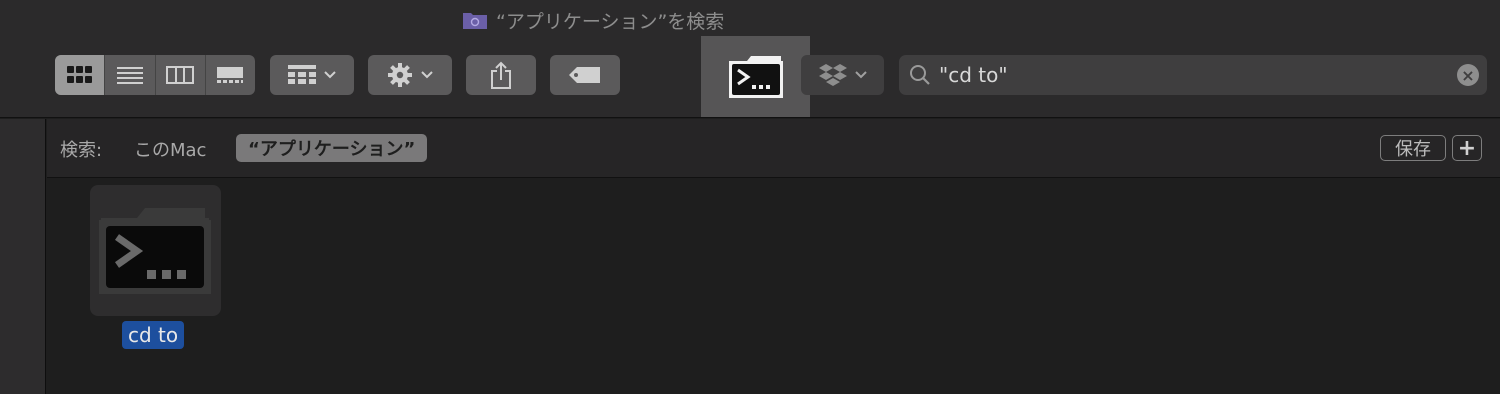  What do you see at coordinates (400, 75) in the screenshot?
I see `gear-icon` at bounding box center [400, 75].